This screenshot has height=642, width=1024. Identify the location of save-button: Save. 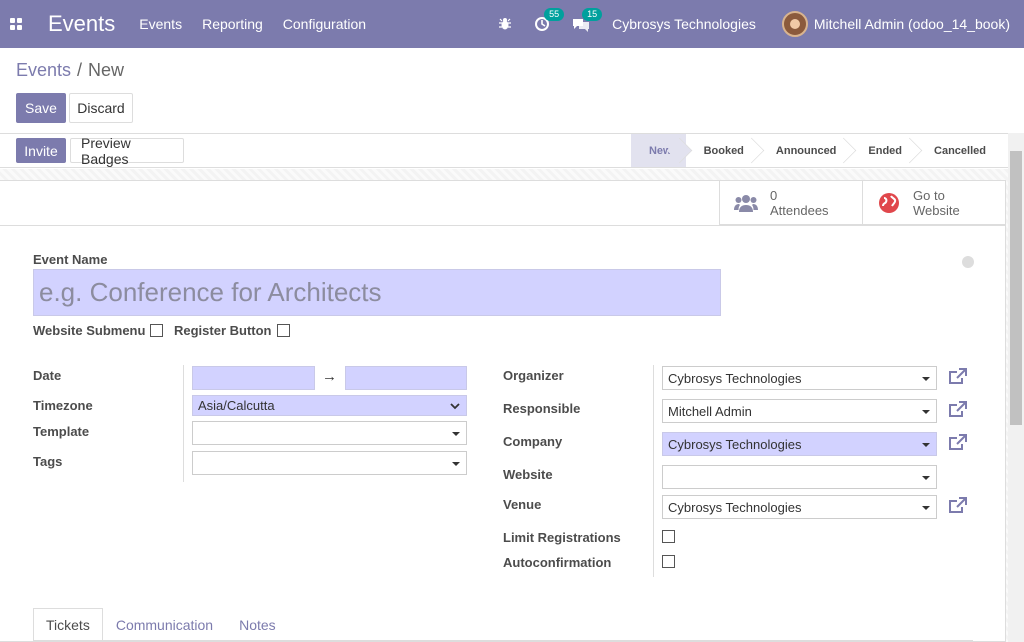
(41, 108).